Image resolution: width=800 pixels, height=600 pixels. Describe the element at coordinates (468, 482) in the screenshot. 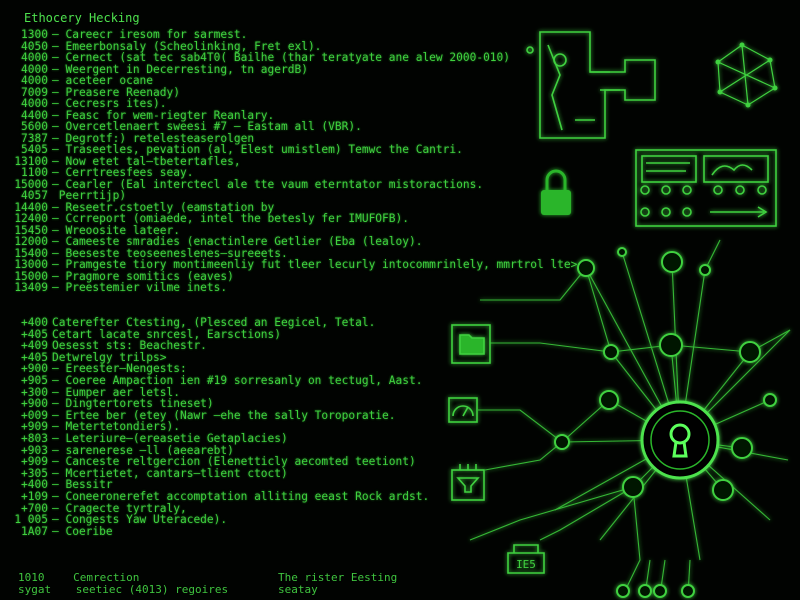

I see `filter-document-icon` at that location.